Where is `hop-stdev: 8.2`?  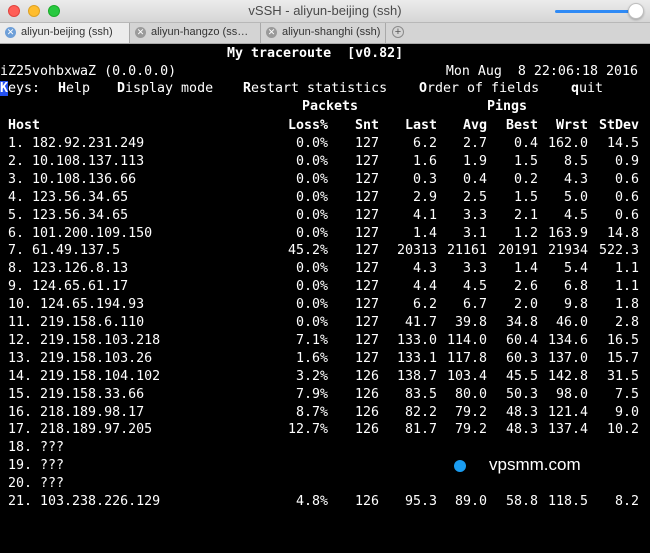
hop-stdev: 8.2 is located at coordinates (626, 501).